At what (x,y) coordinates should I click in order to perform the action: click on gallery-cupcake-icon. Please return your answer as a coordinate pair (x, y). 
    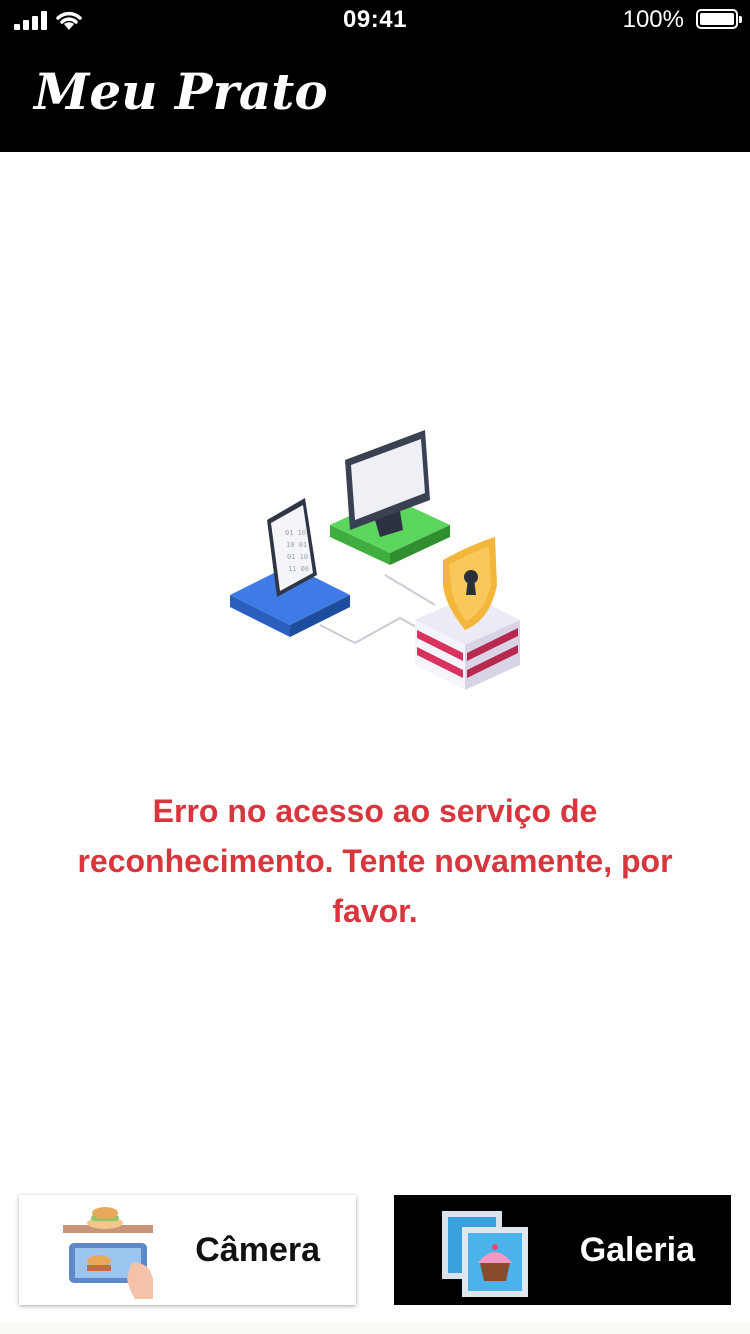
    Looking at the image, I should click on (485, 1254).